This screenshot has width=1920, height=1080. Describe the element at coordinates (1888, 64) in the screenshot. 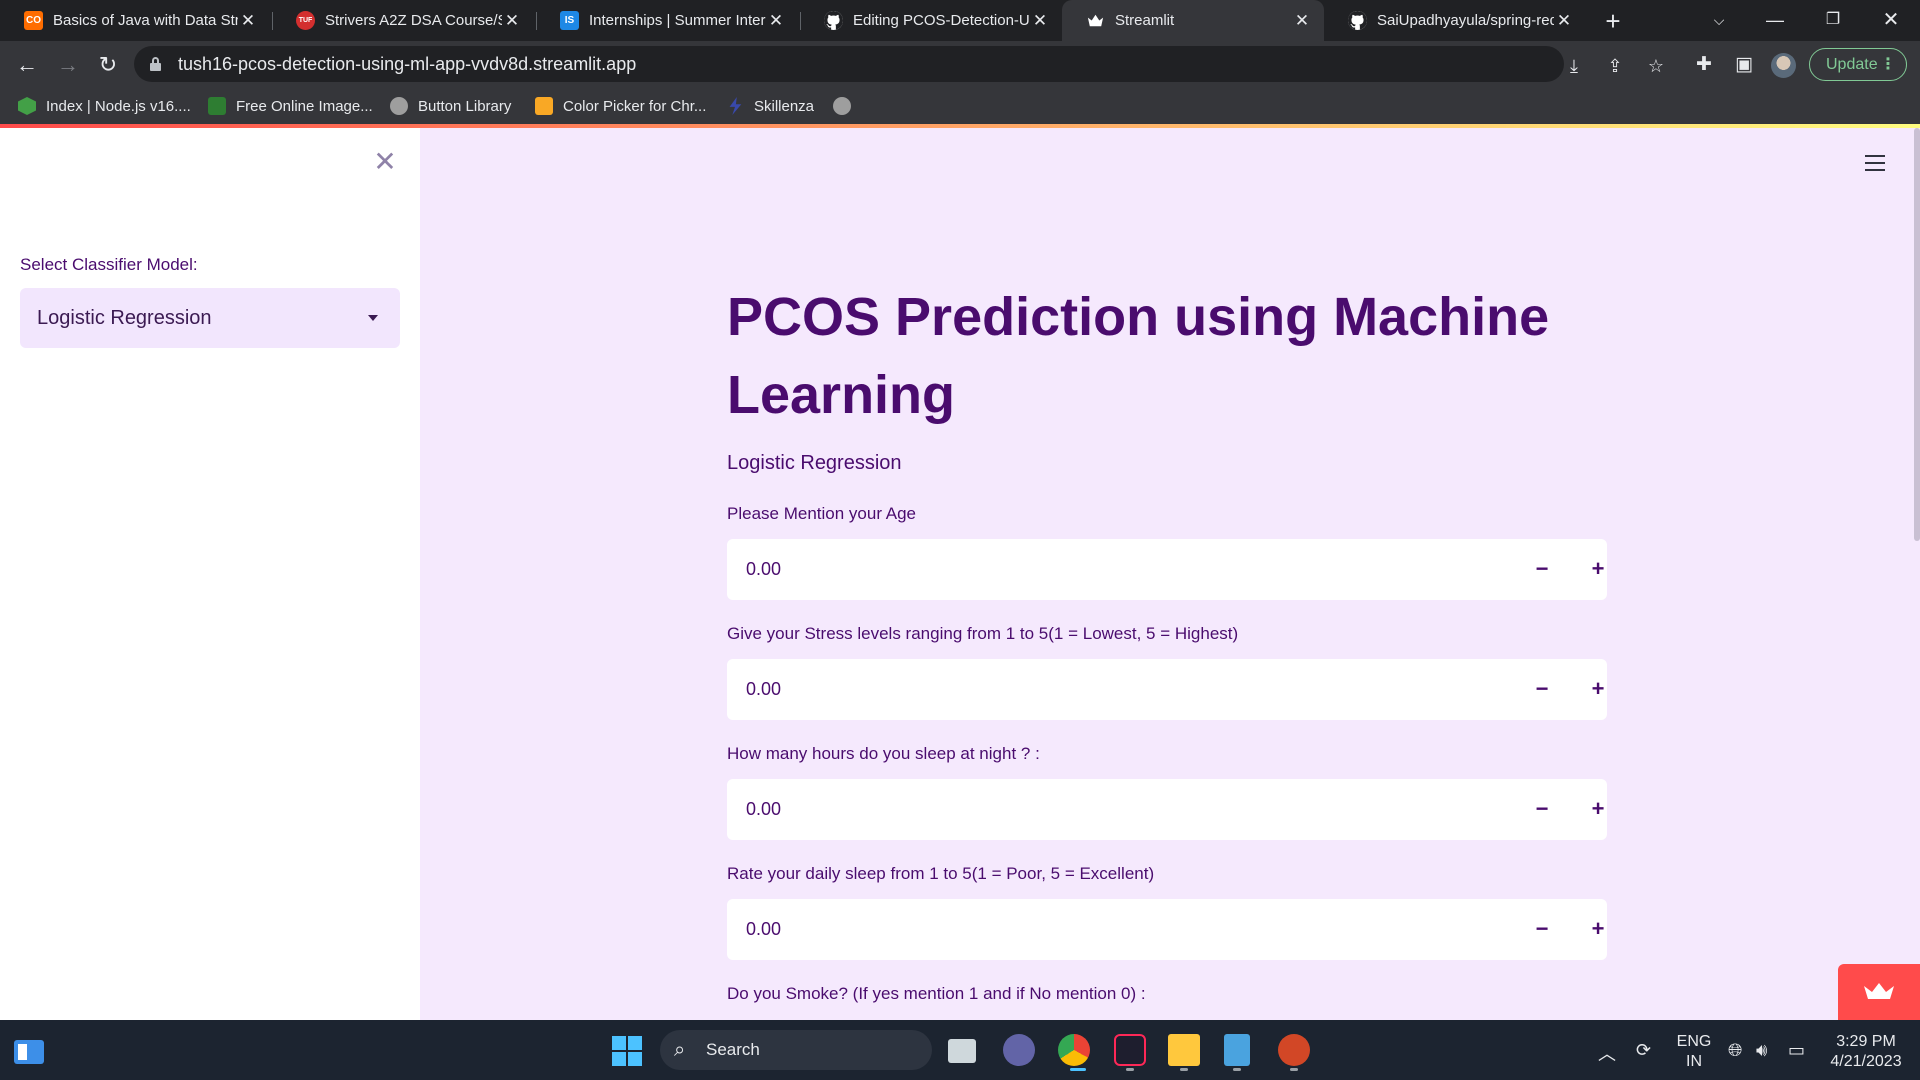

I see `more-options-icon: ⋮` at that location.